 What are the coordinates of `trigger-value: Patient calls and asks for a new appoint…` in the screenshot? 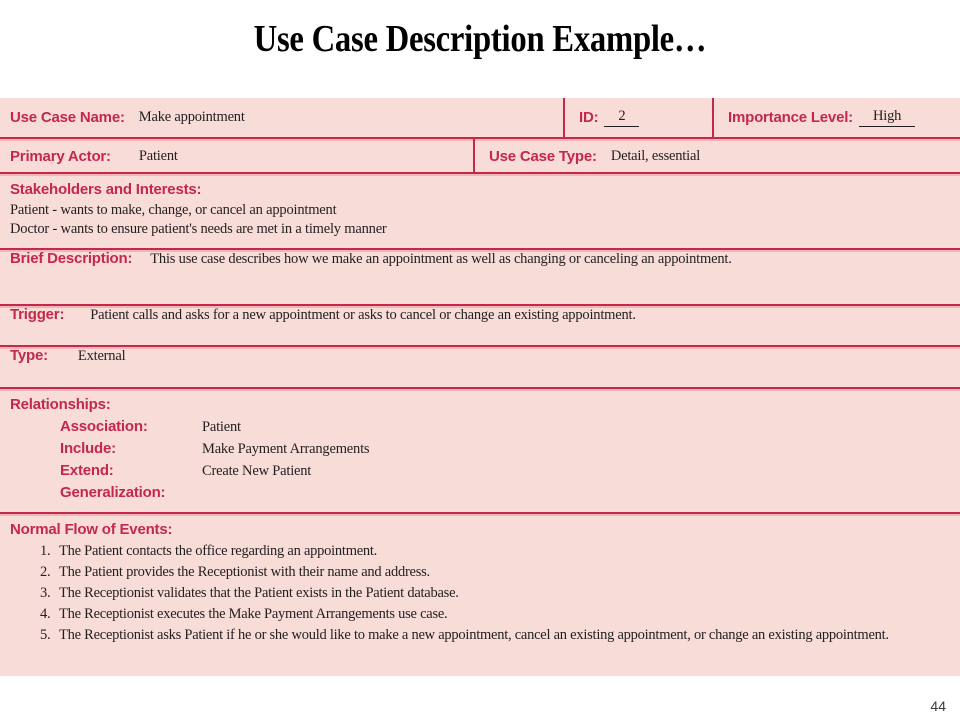 It's located at (363, 315).